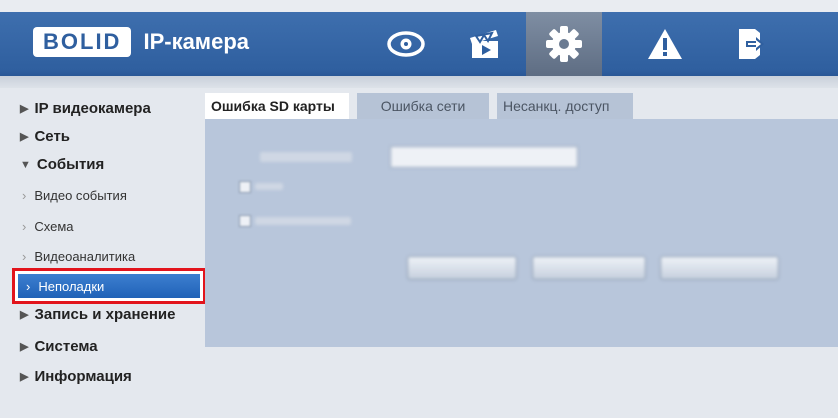 The width and height of the screenshot is (838, 418). I want to click on sidebar-subitem-label: Видео события, so click(80, 195).